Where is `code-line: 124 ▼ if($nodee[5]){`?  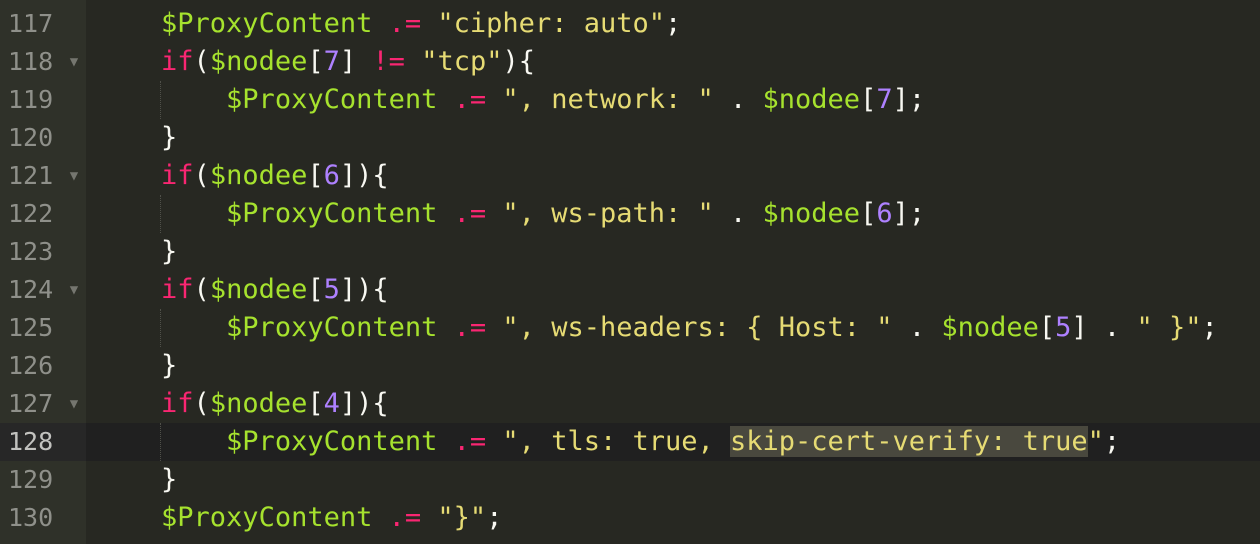
code-line: 124 ▼ if($nodee[5]){ is located at coordinates (630, 290).